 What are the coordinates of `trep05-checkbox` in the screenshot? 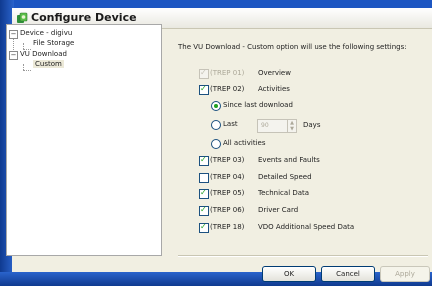 It's located at (204, 193).